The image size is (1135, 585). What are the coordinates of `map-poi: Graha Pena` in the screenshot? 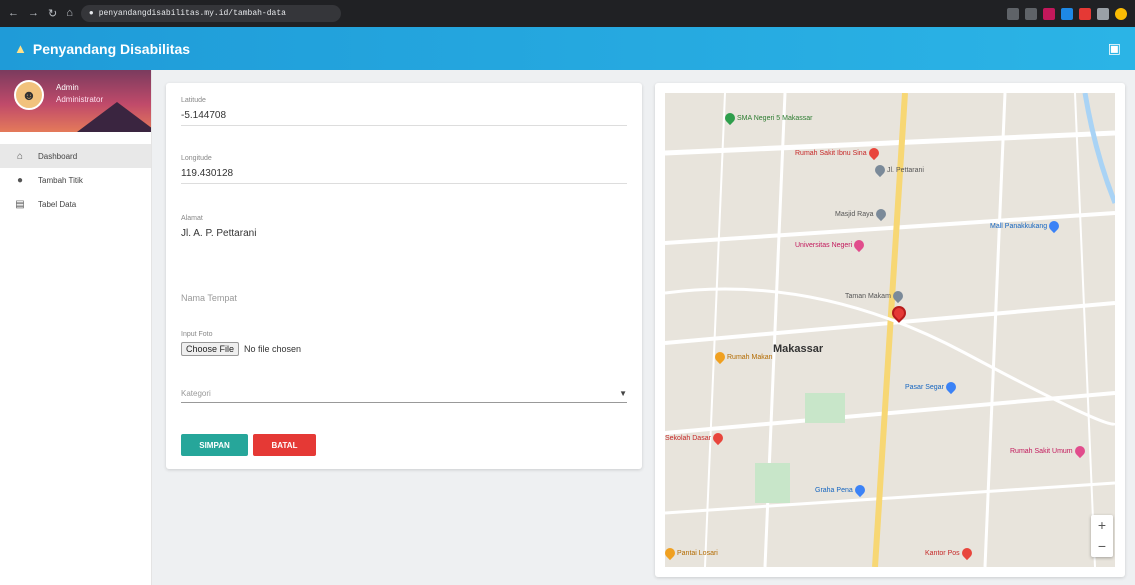 It's located at (841, 490).